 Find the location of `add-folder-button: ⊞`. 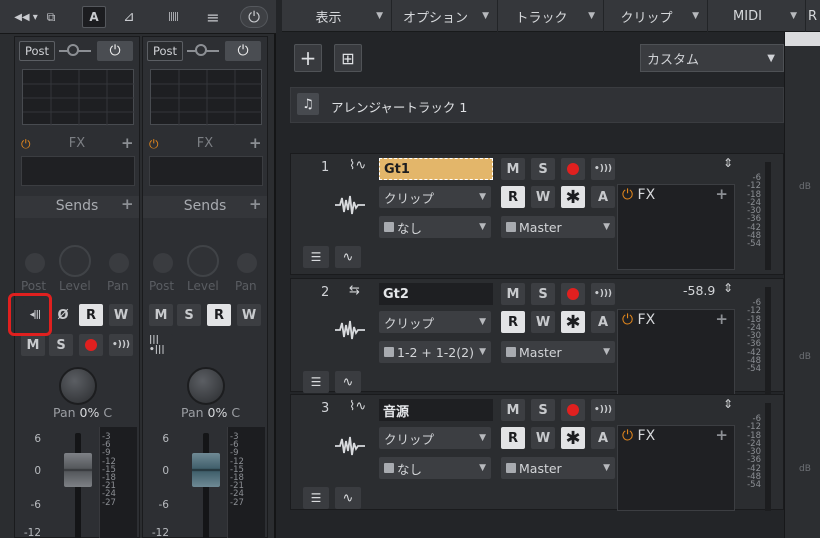

add-folder-button: ⊞ is located at coordinates (348, 58).